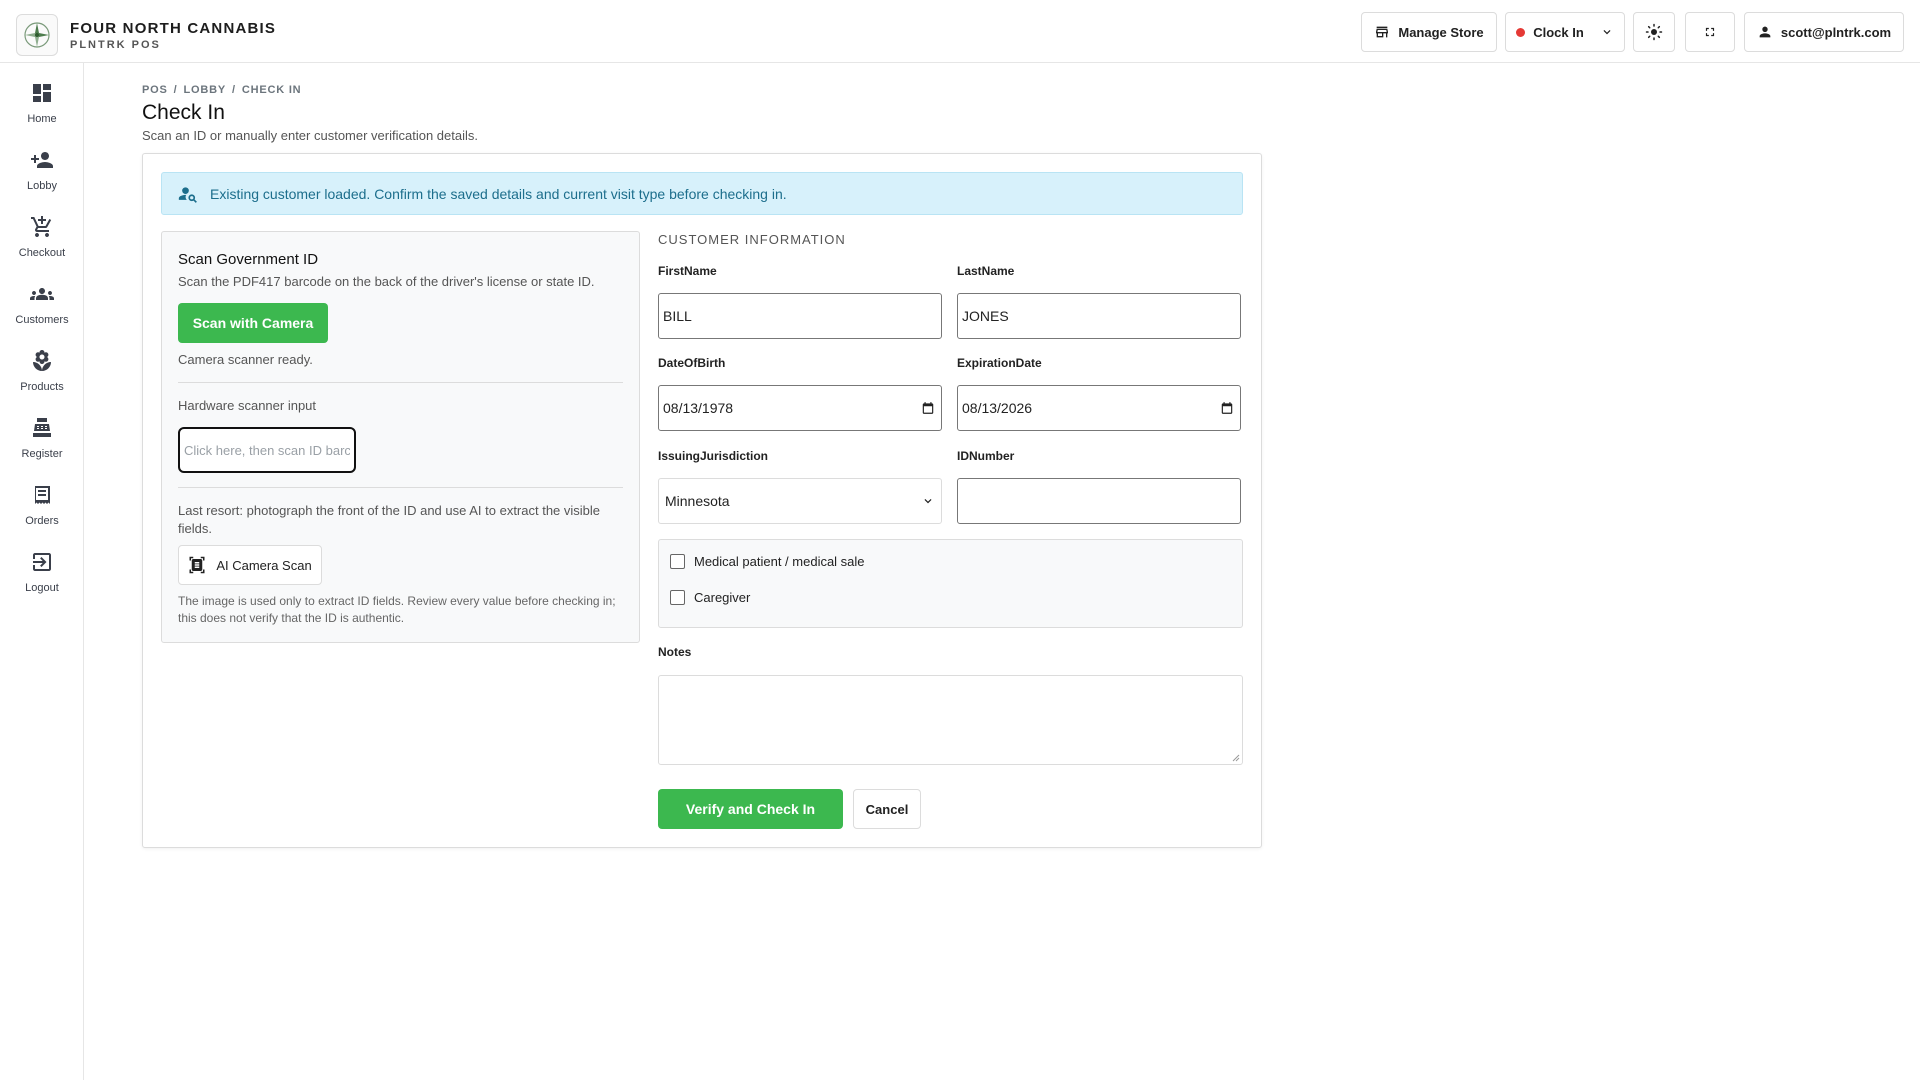 The width and height of the screenshot is (1920, 1080). I want to click on date-of-birth-value: 08/13/1978, so click(698, 408).